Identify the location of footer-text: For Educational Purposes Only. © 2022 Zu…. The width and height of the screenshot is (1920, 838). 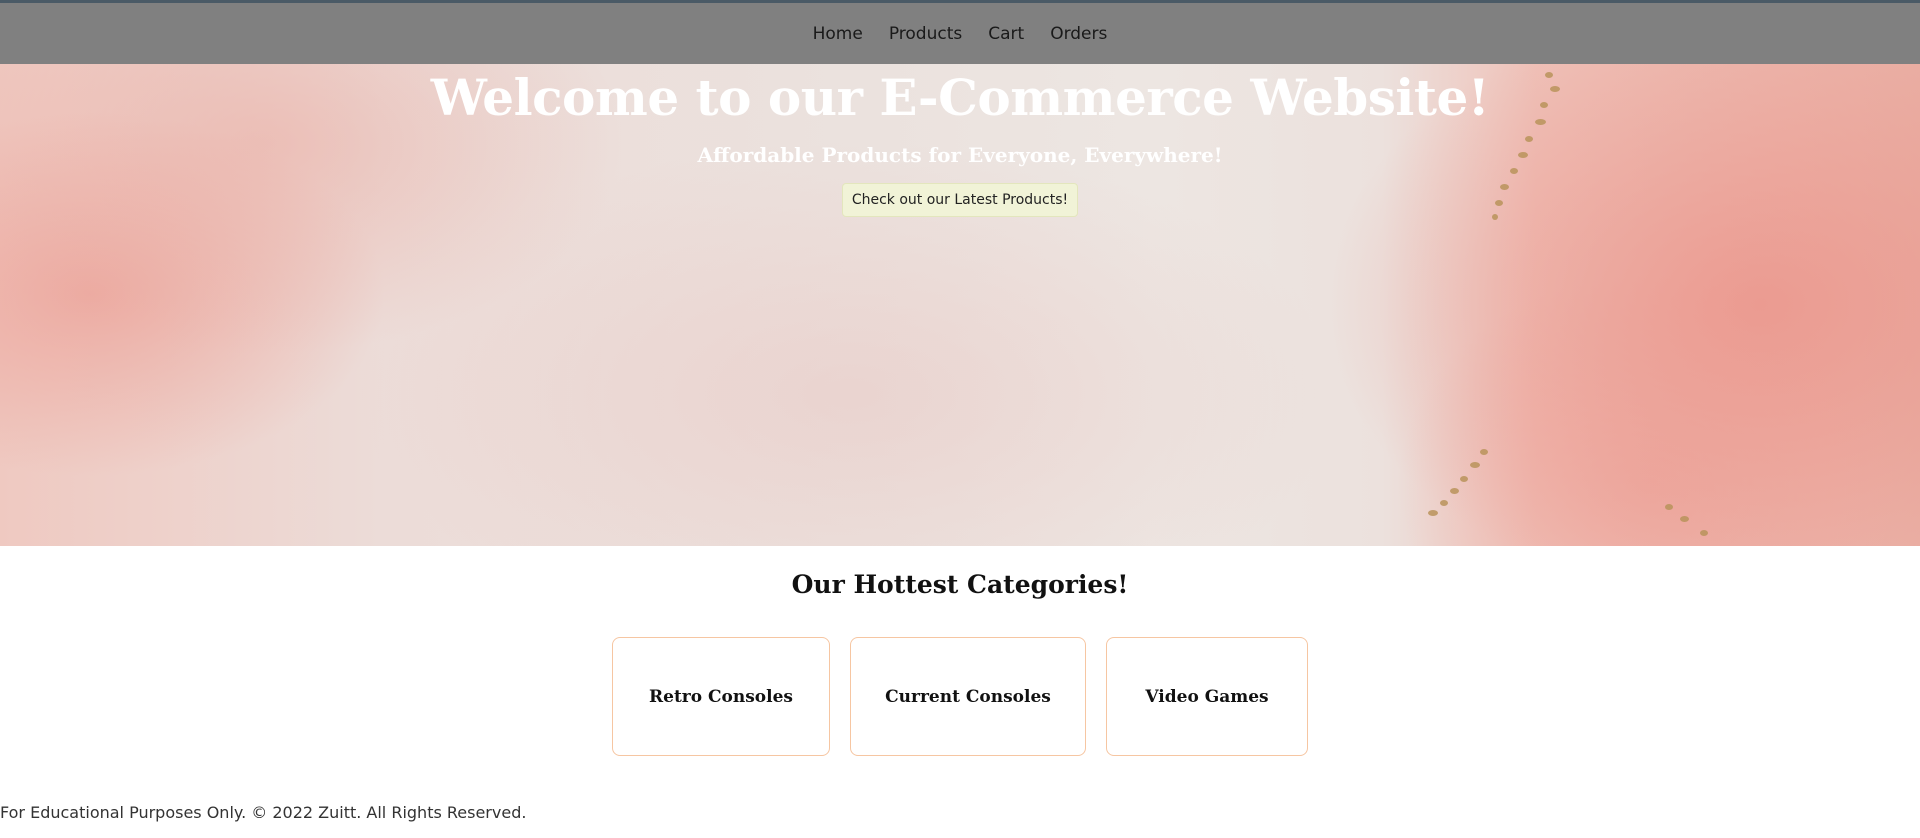
(263, 812).